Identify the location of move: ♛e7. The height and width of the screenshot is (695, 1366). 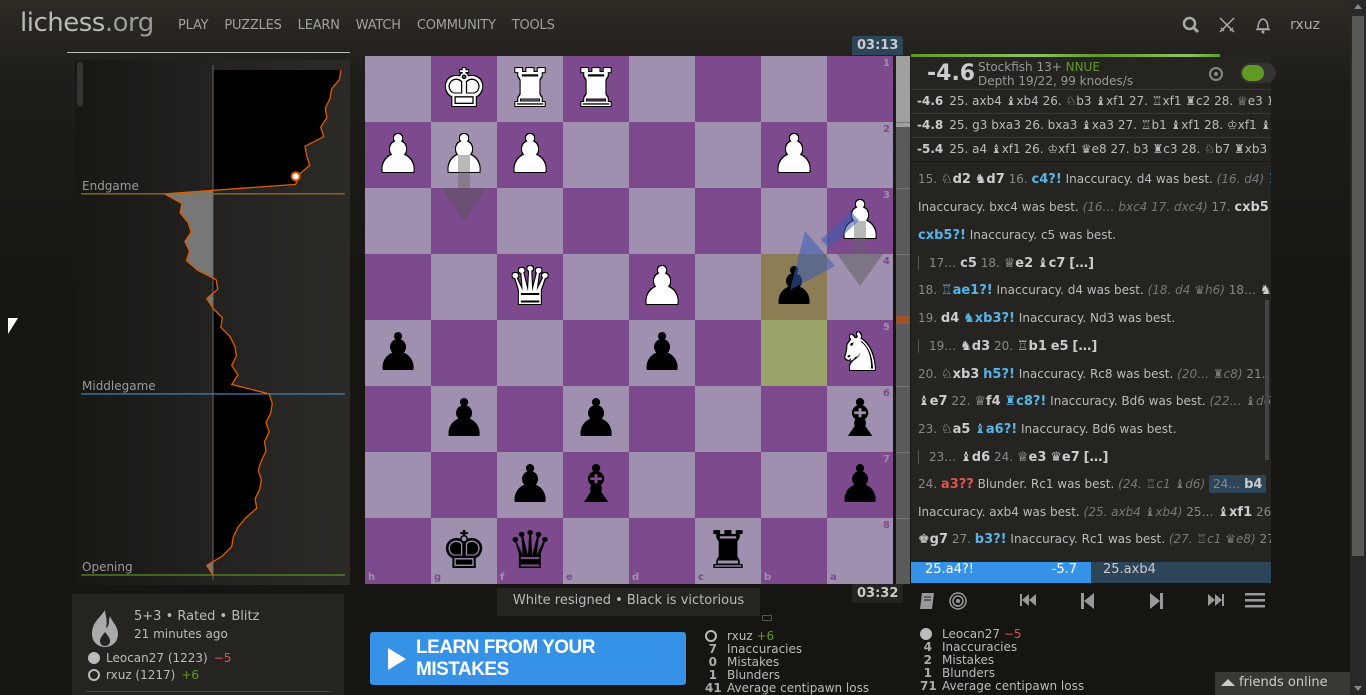
(1065, 457).